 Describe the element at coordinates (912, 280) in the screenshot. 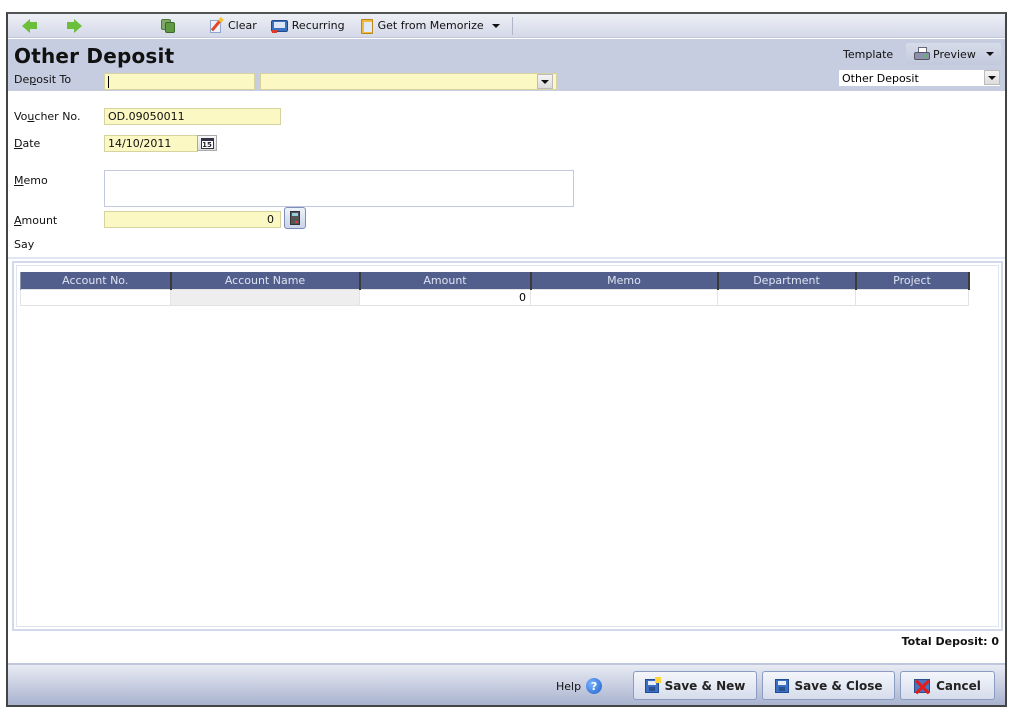

I see `column-header-project: Project` at that location.